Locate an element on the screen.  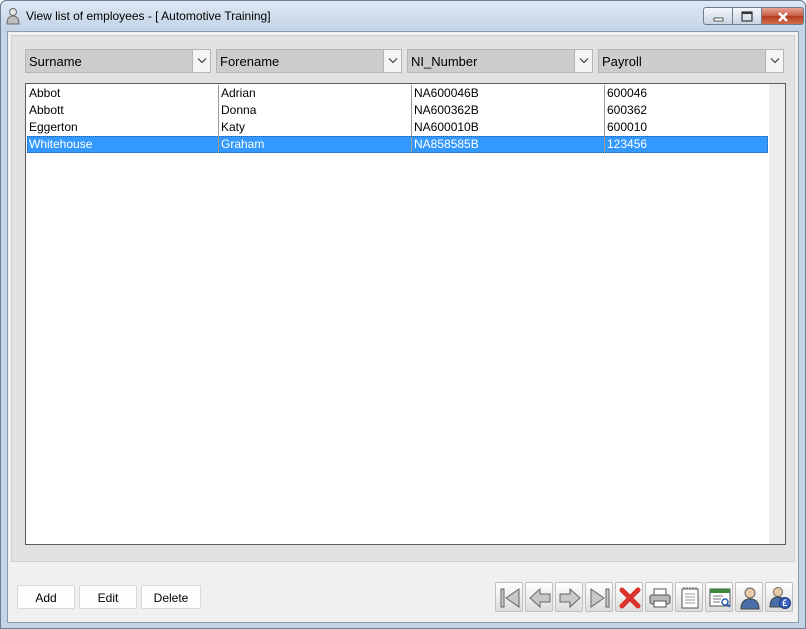
first-record-icon is located at coordinates (510, 598).